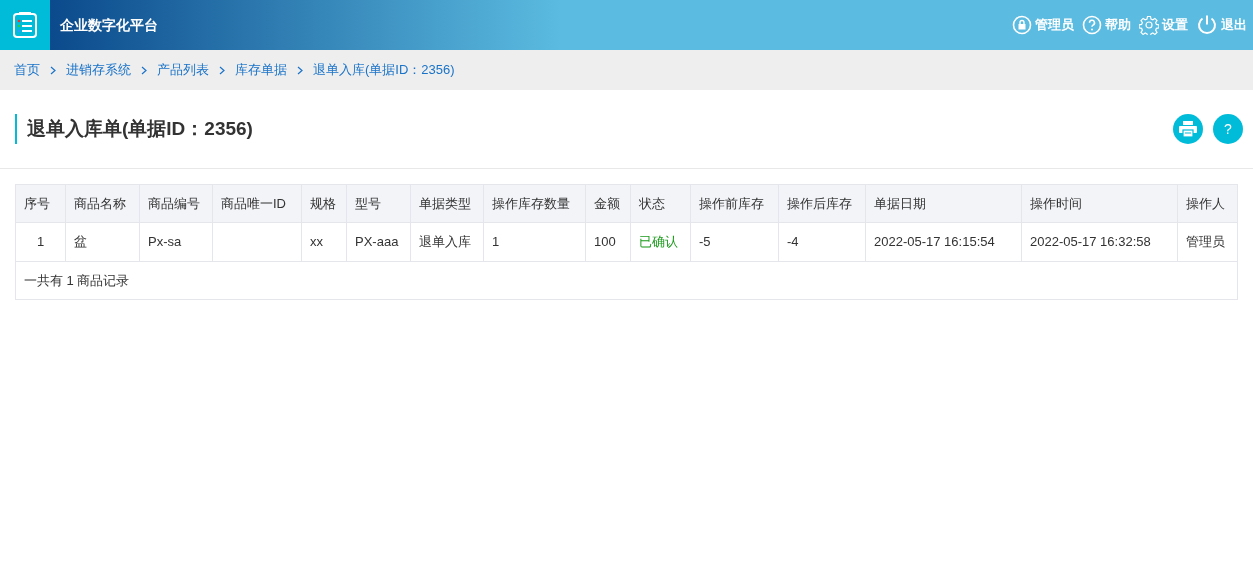 This screenshot has width=1253, height=582. What do you see at coordinates (1099, 242) in the screenshot?
I see `table-cell: 2022-05-17 16:32:58` at bounding box center [1099, 242].